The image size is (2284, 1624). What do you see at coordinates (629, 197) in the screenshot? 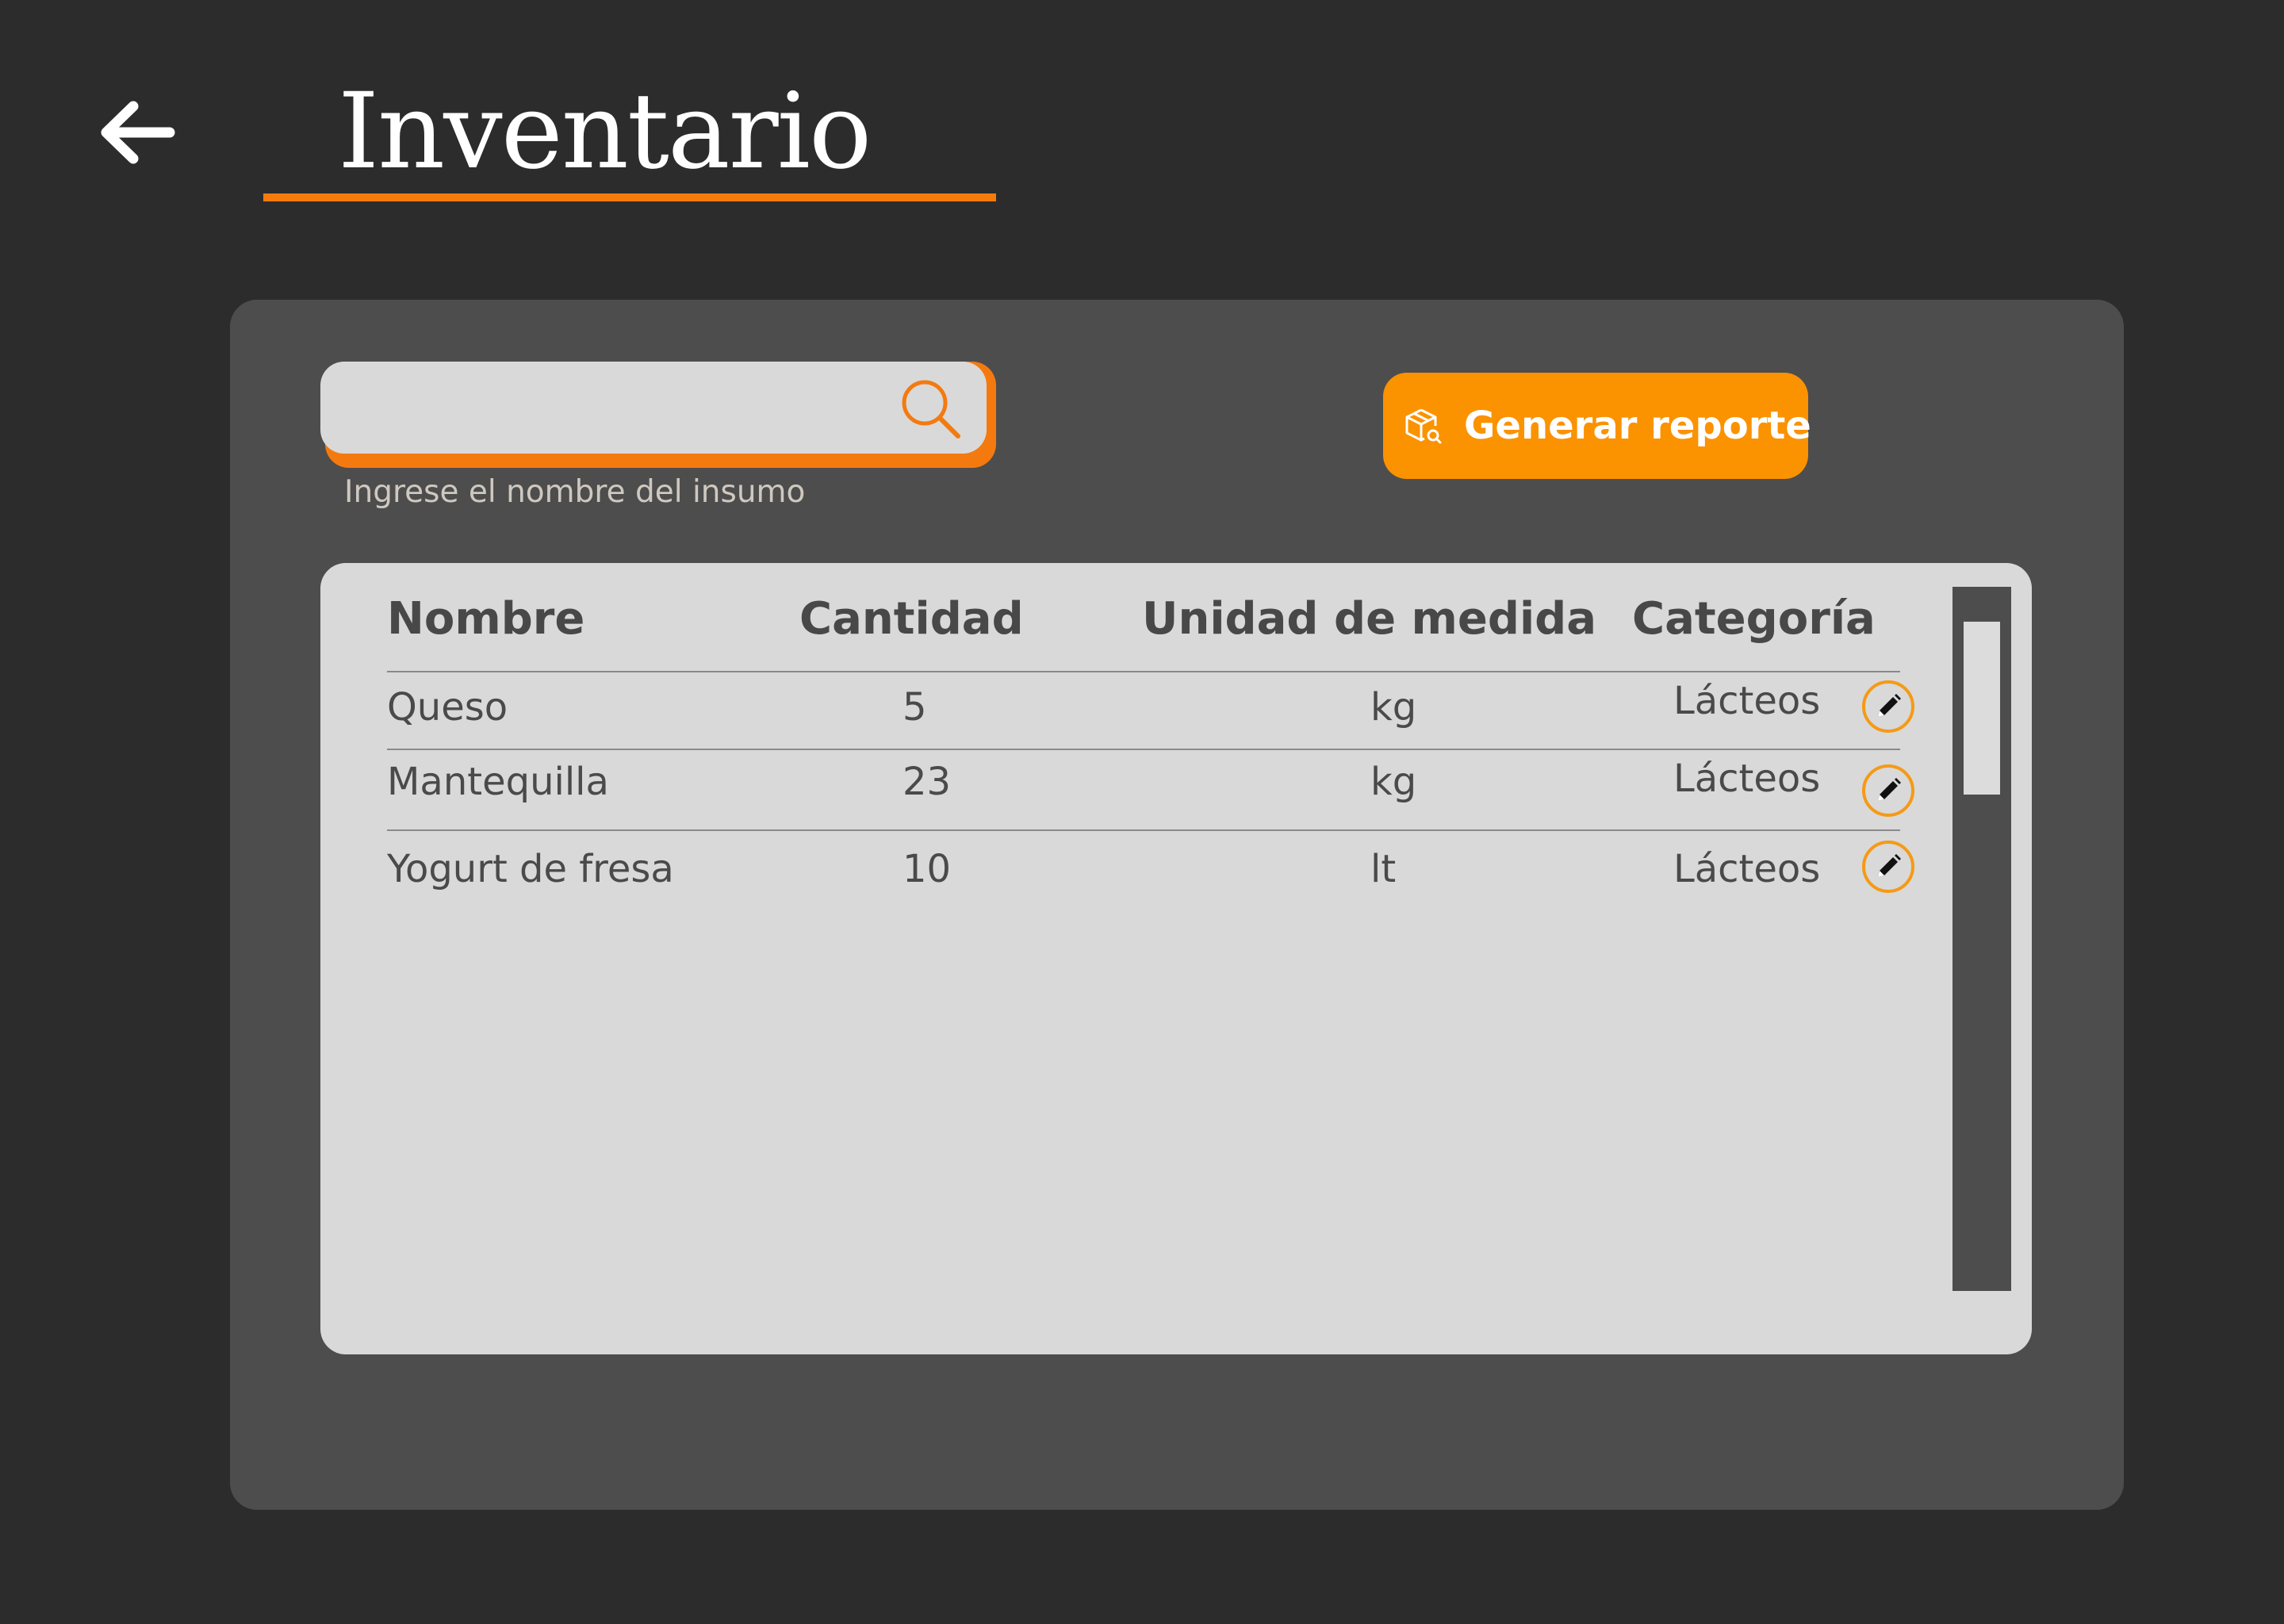
I see `title-underline` at bounding box center [629, 197].